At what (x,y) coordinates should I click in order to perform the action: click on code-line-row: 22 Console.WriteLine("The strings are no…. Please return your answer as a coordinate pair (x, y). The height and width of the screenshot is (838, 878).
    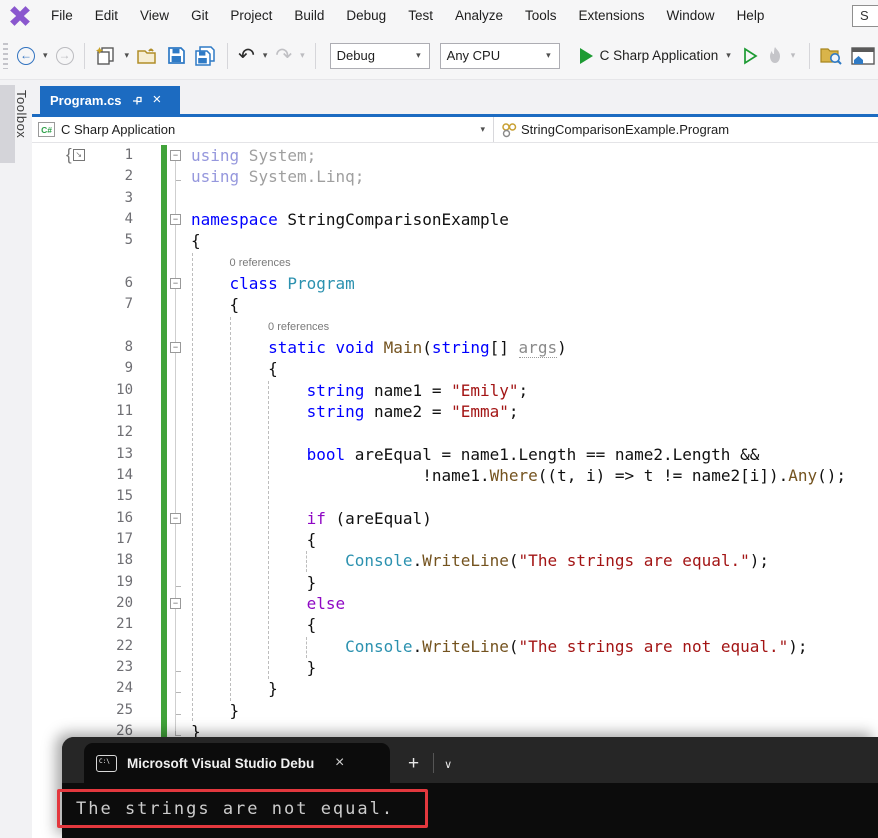
    Looking at the image, I should click on (455, 646).